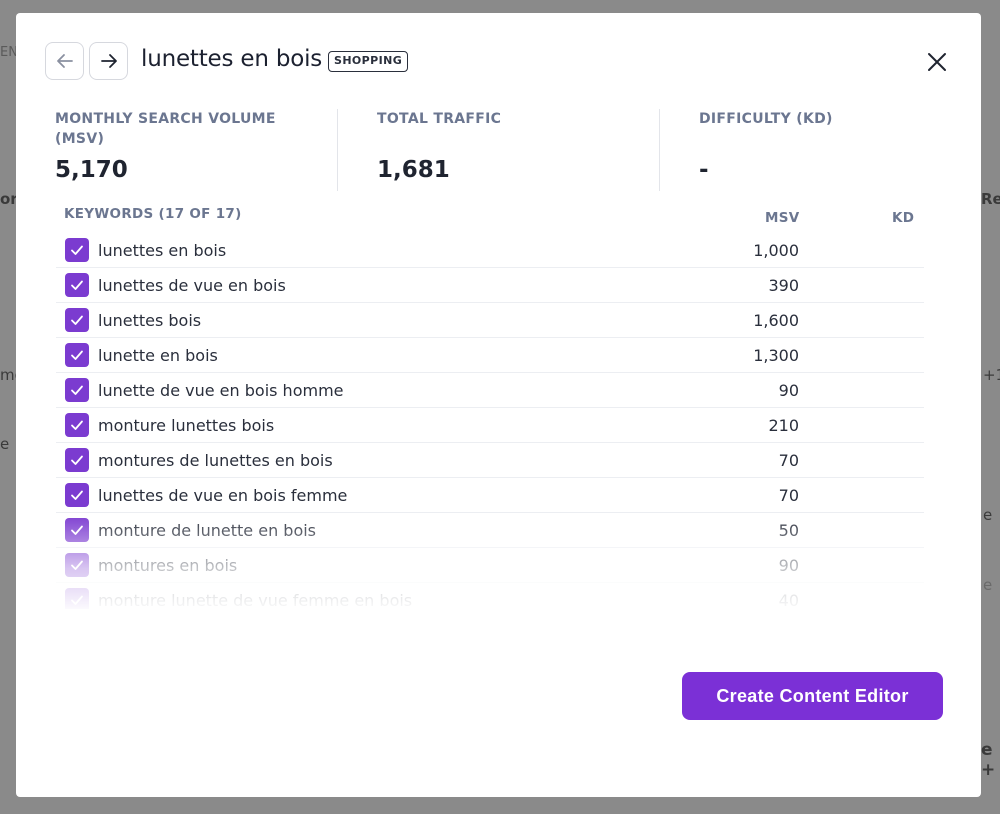 This screenshot has height=814, width=1000. Describe the element at coordinates (153, 214) in the screenshot. I see `keywords-header: KEYWORDS (17 OF 17)` at that location.